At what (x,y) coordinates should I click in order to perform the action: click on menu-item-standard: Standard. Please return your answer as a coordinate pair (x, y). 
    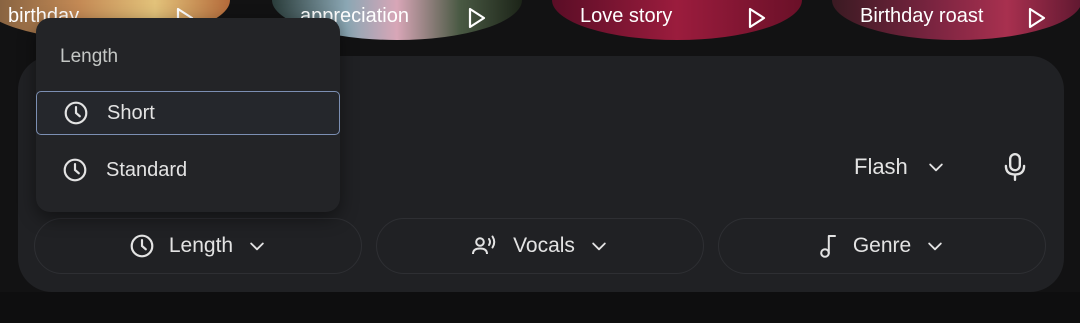
    Looking at the image, I should click on (188, 170).